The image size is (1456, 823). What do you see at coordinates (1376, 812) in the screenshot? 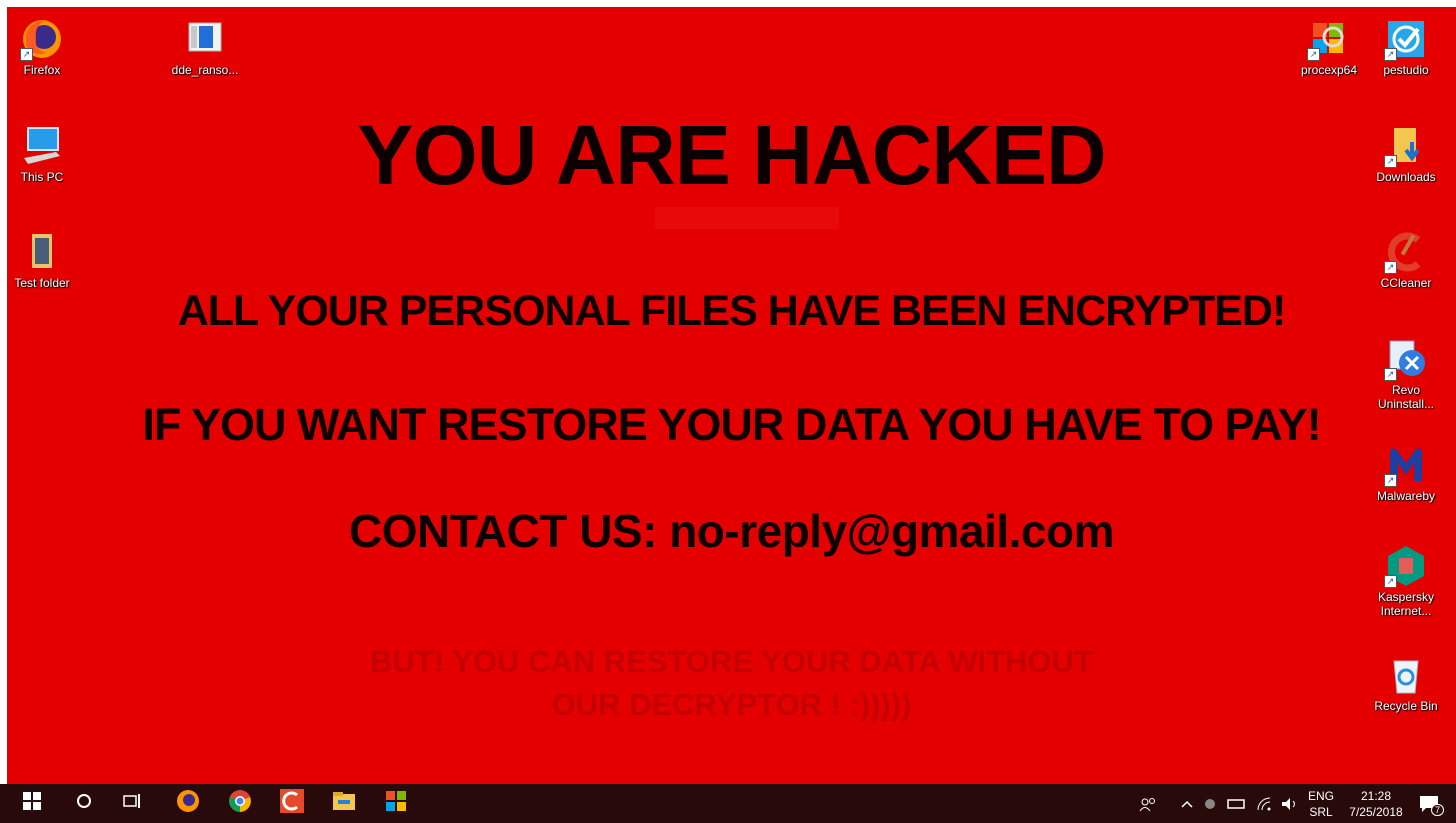
I see `clock-date: 7/25/2018` at bounding box center [1376, 812].